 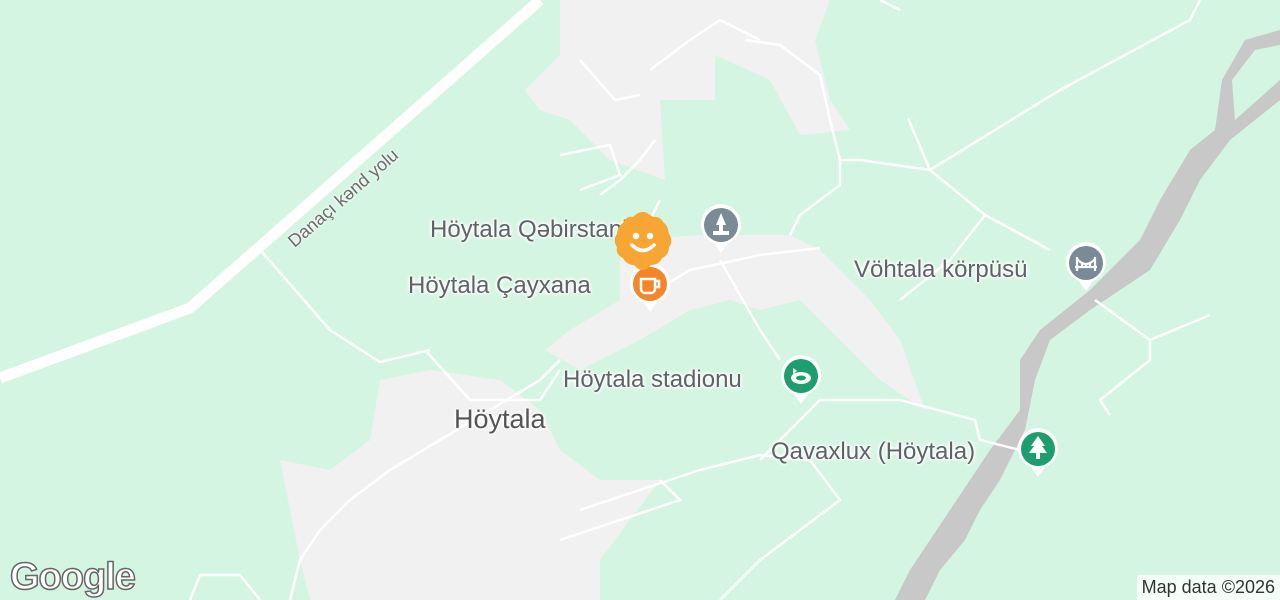 I want to click on poi-label-stadium: Höytala stadionu, so click(x=652, y=380).